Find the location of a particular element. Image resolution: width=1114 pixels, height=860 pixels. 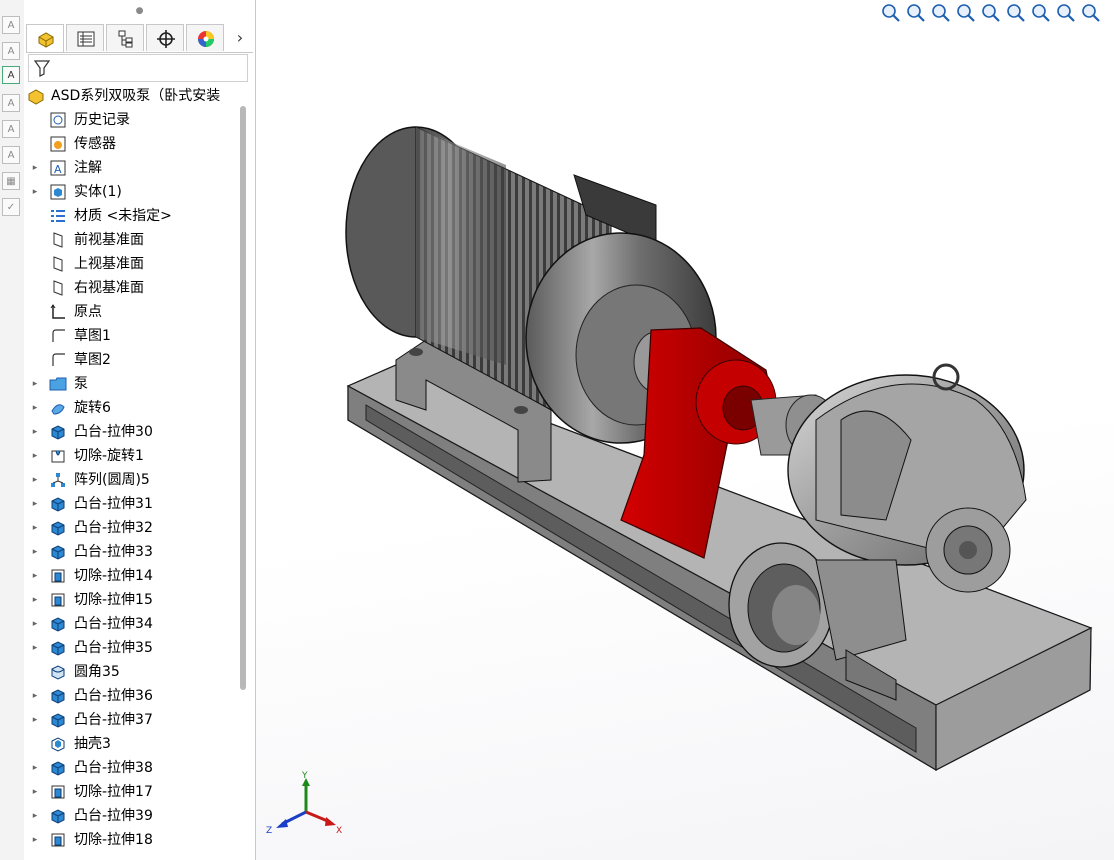

tree-item: 材质 <未指定> is located at coordinates (132, 216).